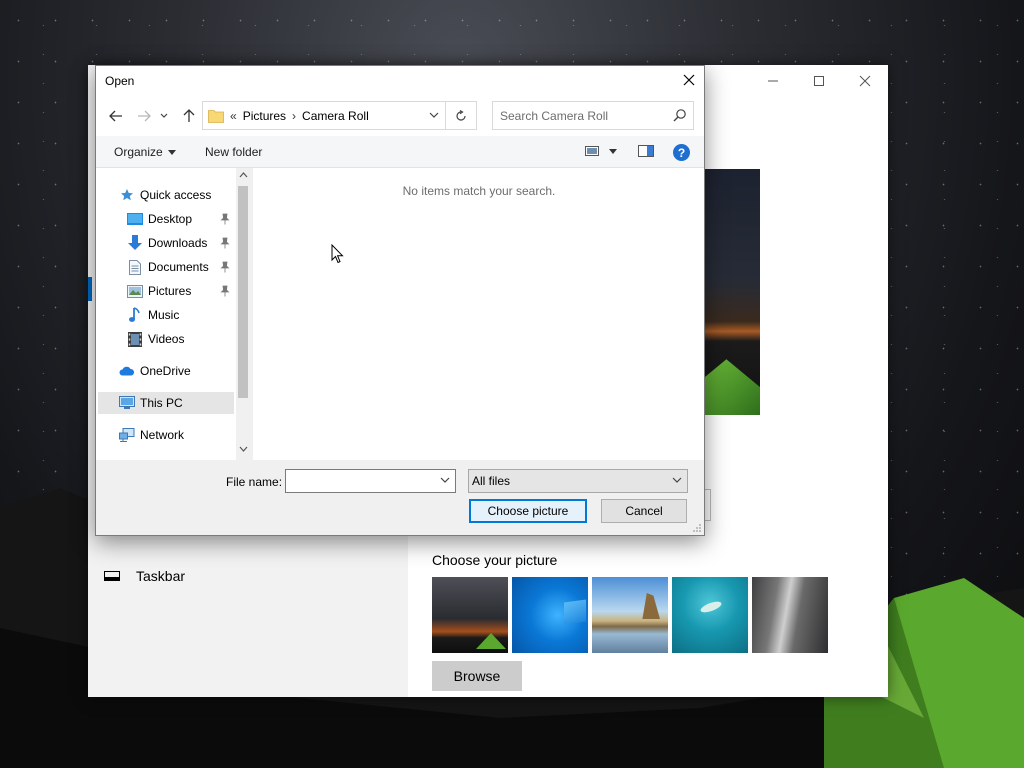 The image size is (1024, 768). I want to click on change-view-button, so click(593, 151).